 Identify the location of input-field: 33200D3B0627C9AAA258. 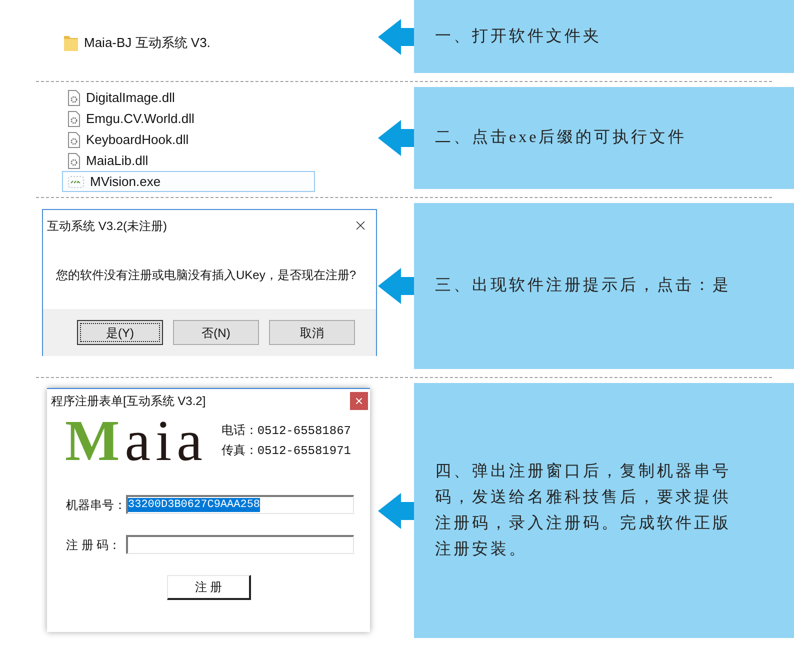
(240, 504).